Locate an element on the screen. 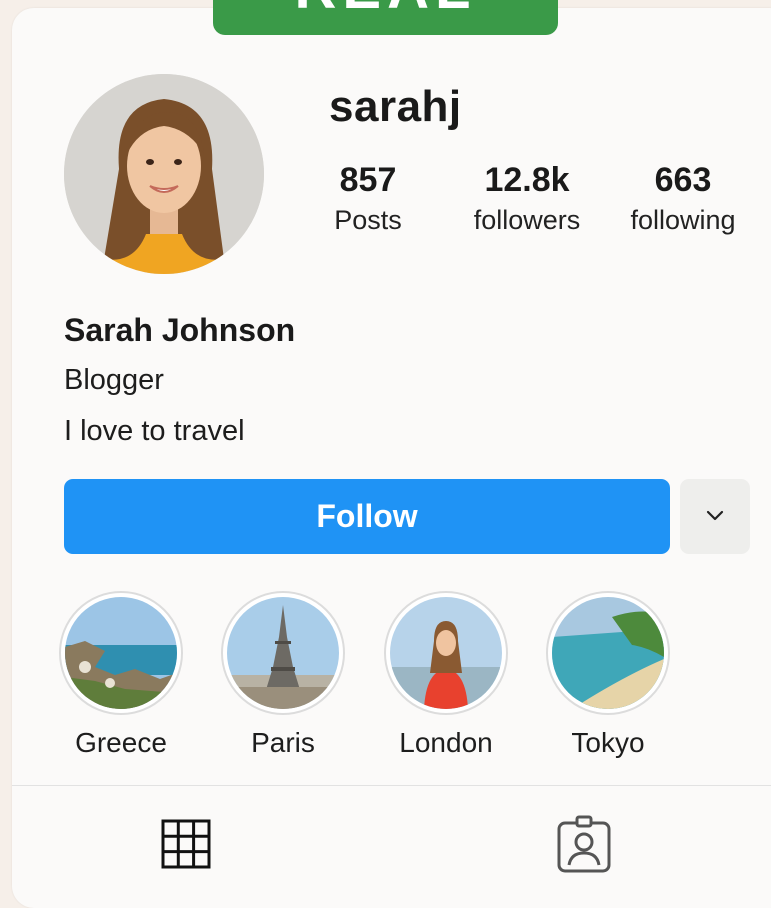 This screenshot has height=908, width=771. profile-username: sarahj is located at coordinates (395, 106).